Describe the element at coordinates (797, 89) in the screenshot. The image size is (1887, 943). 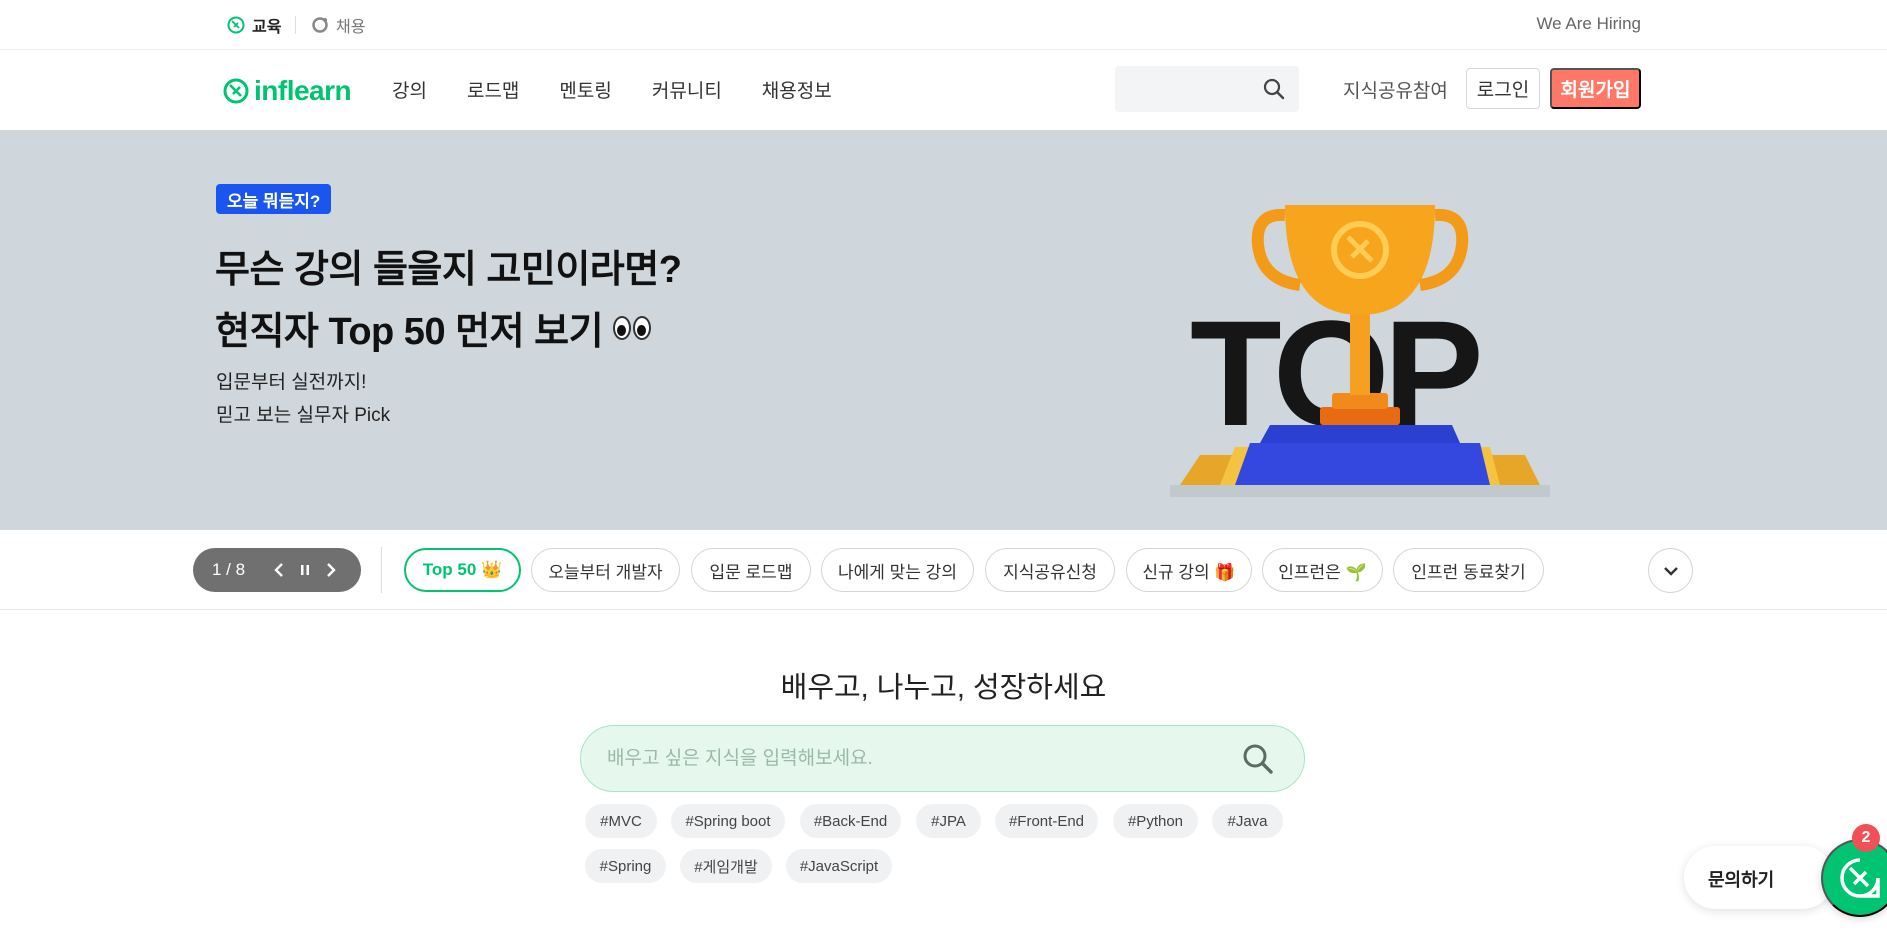
I see `nav-item-jobs: 채용정보` at that location.